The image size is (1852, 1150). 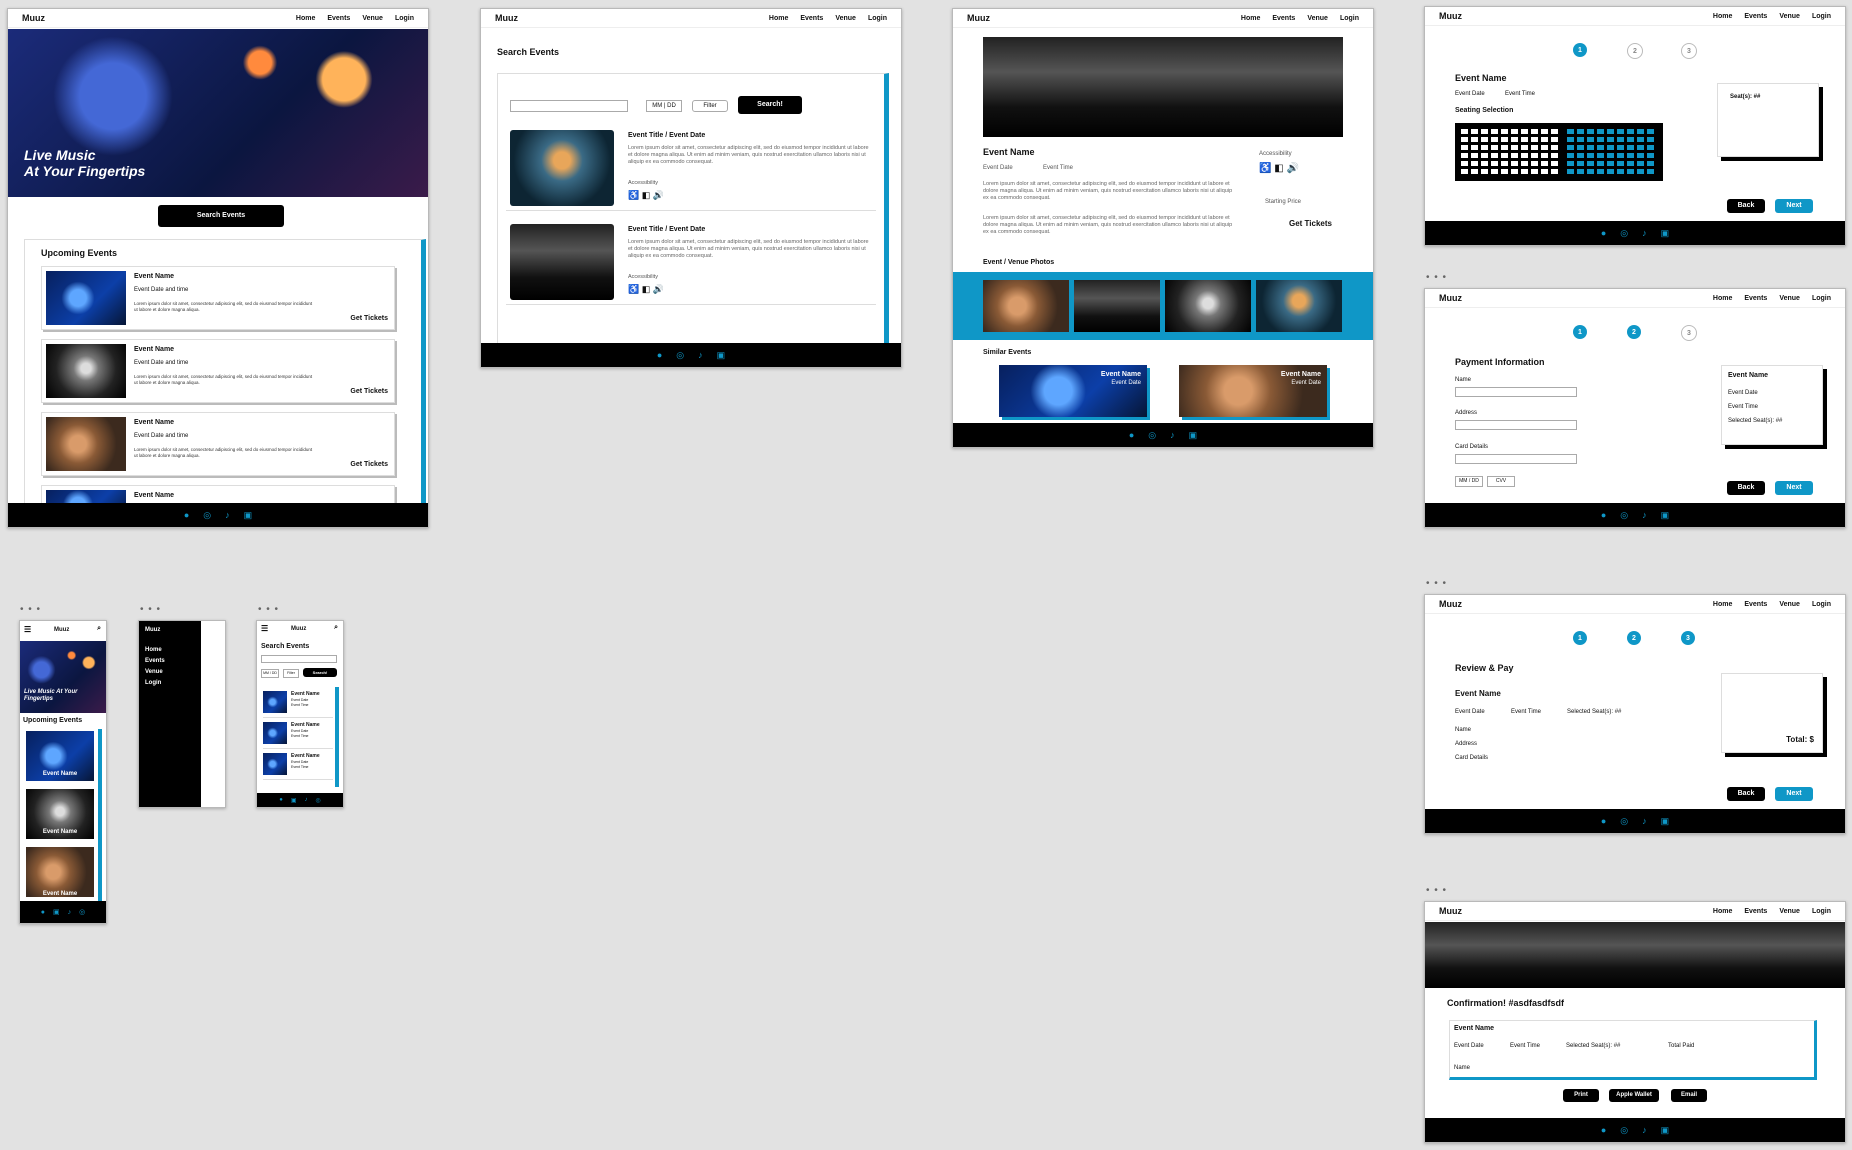 What do you see at coordinates (1516, 425) in the screenshot?
I see `address-field` at bounding box center [1516, 425].